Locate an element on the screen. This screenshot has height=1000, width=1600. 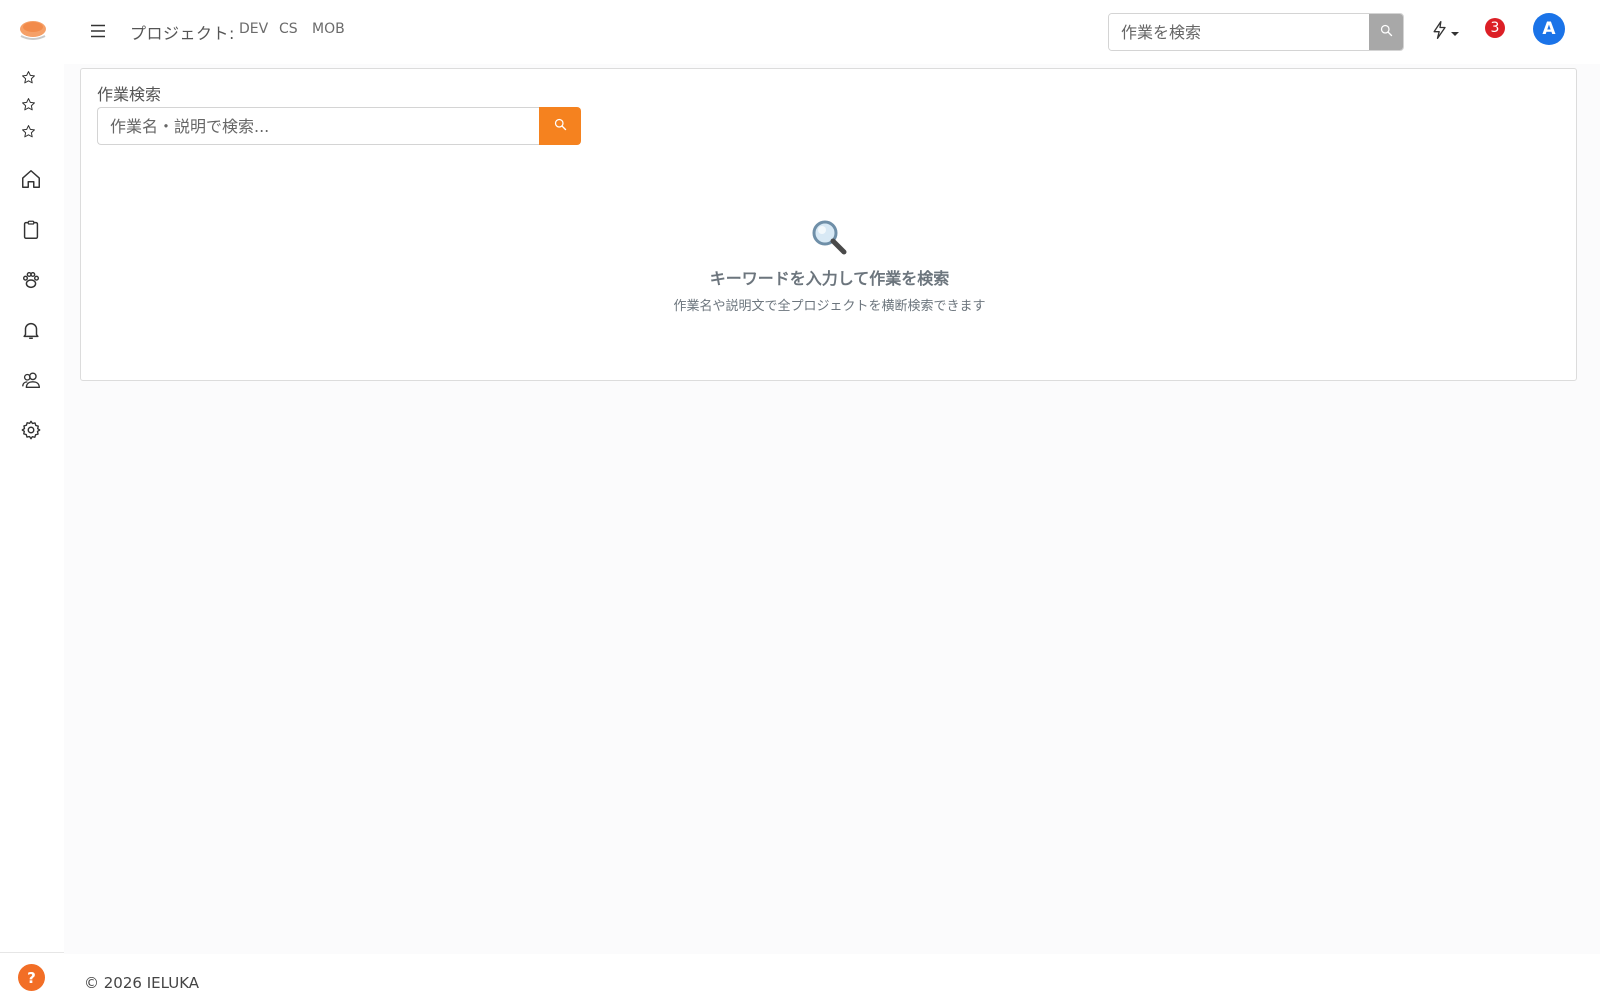
clipboard-icon is located at coordinates (31, 230).